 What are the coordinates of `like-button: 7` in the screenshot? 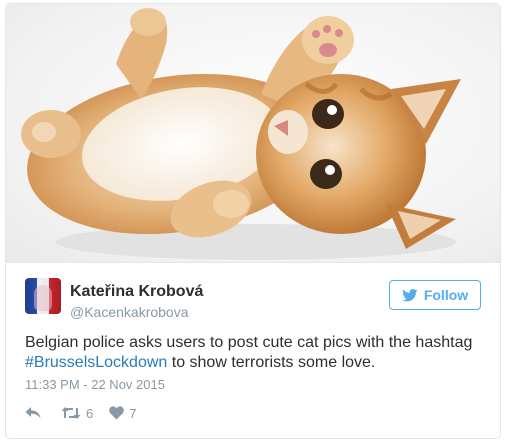 It's located at (122, 413).